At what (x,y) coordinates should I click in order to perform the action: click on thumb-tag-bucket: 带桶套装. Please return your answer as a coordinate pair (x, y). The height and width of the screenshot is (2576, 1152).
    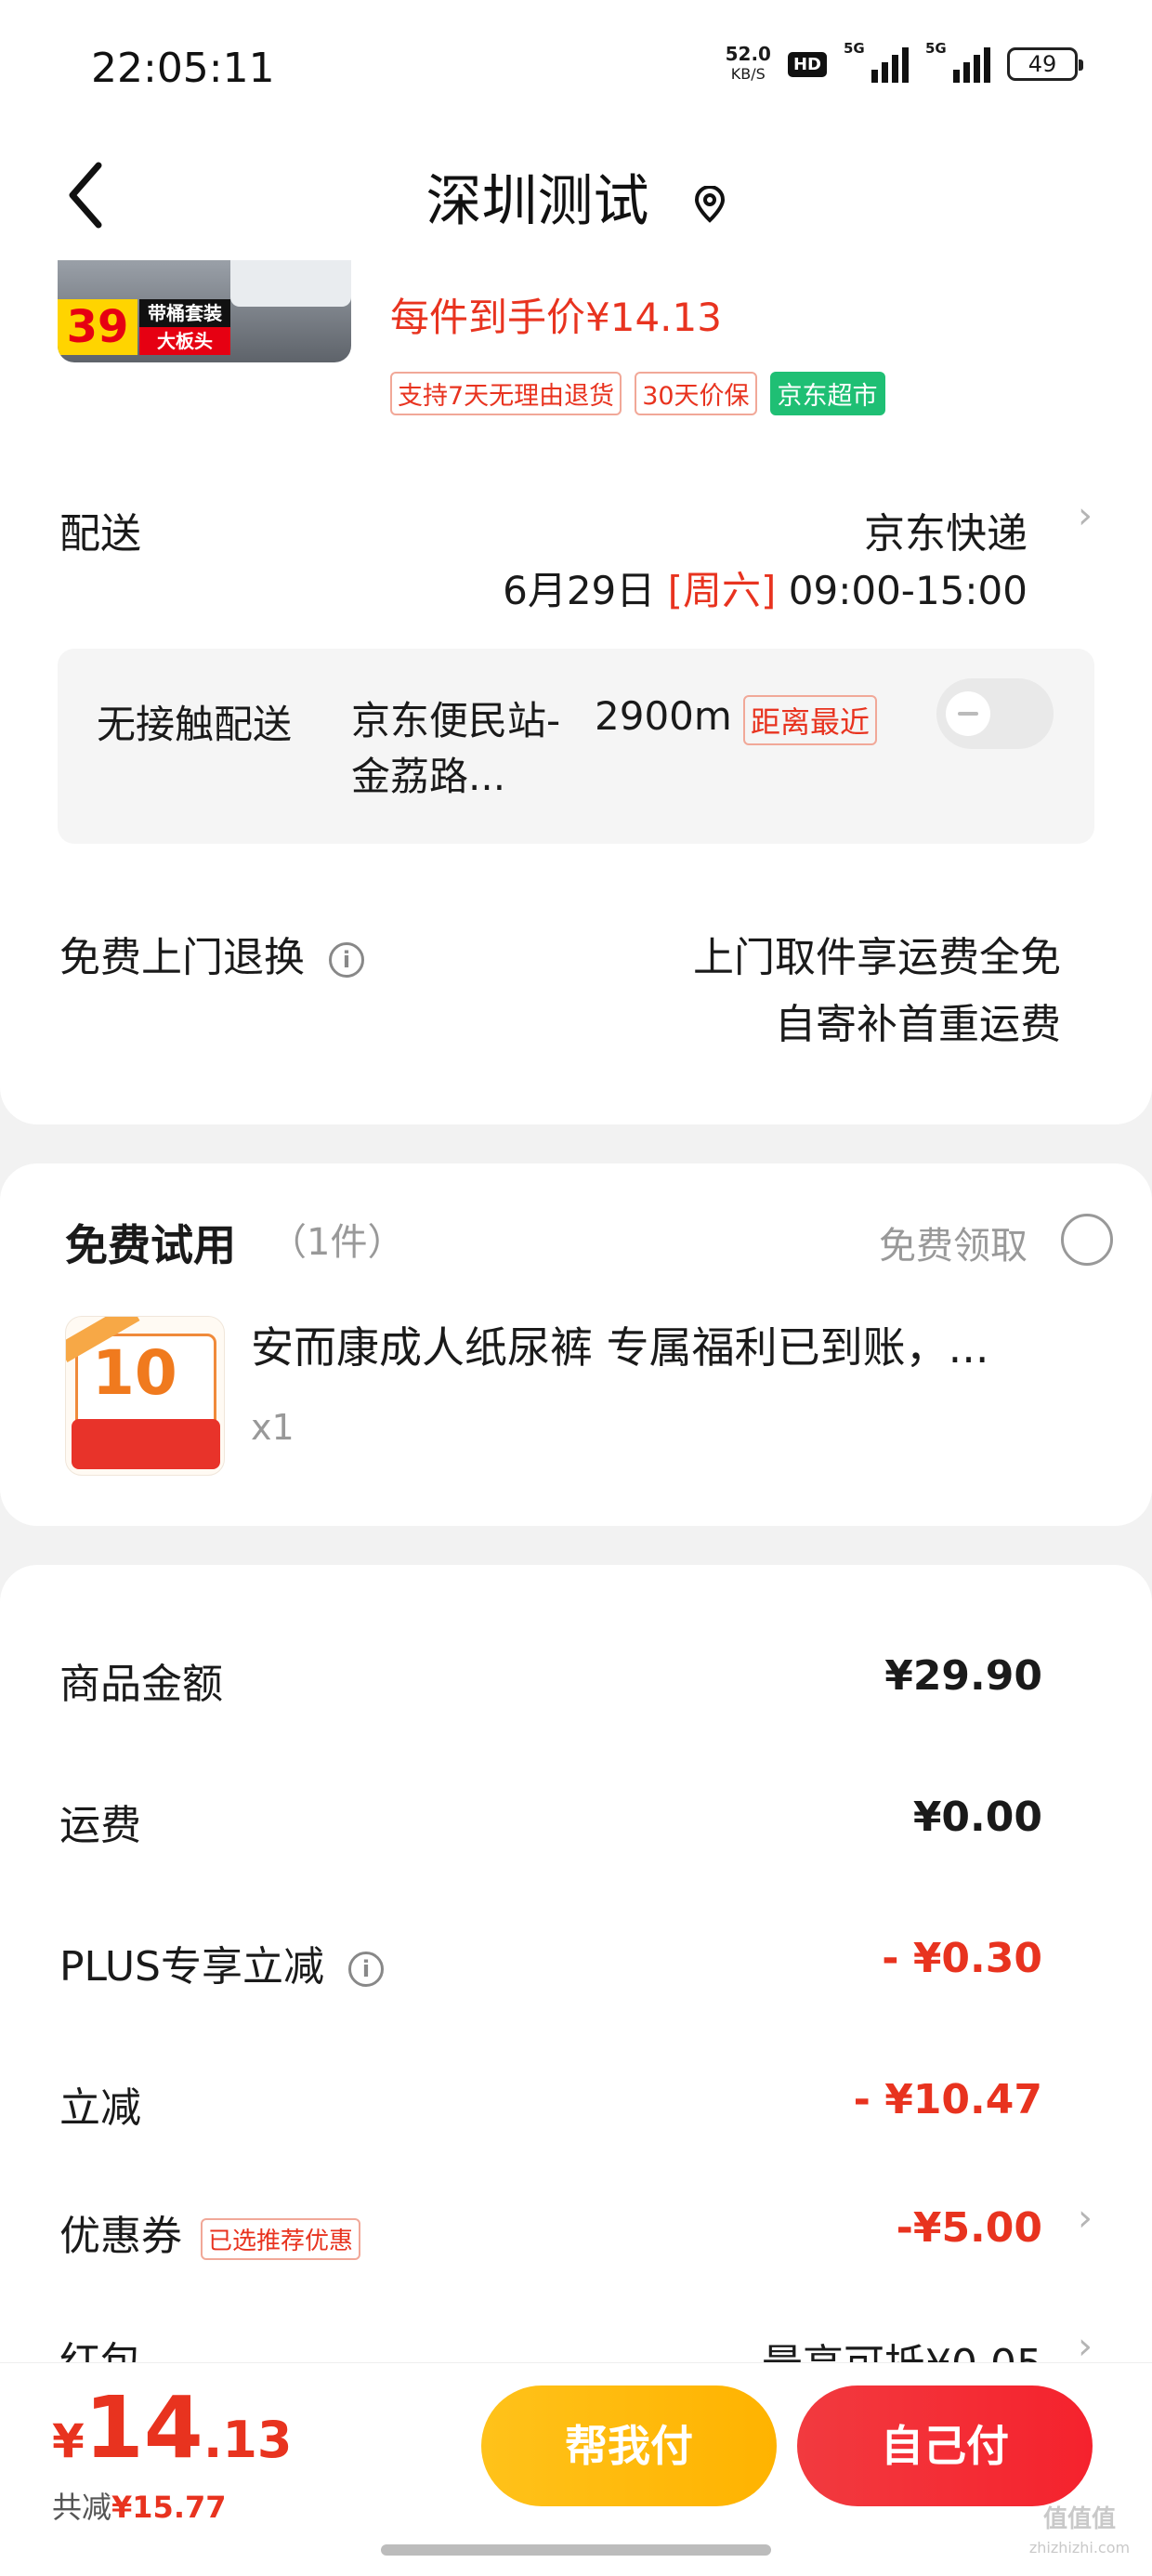
    Looking at the image, I should click on (184, 313).